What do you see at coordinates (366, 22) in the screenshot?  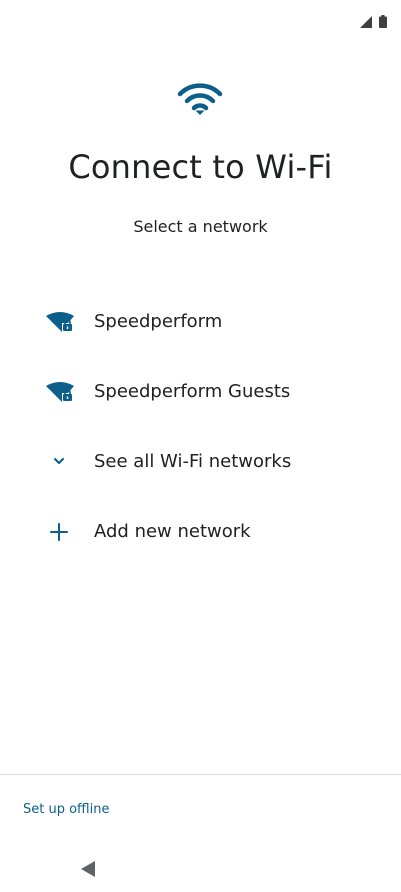 I see `signal-icon` at bounding box center [366, 22].